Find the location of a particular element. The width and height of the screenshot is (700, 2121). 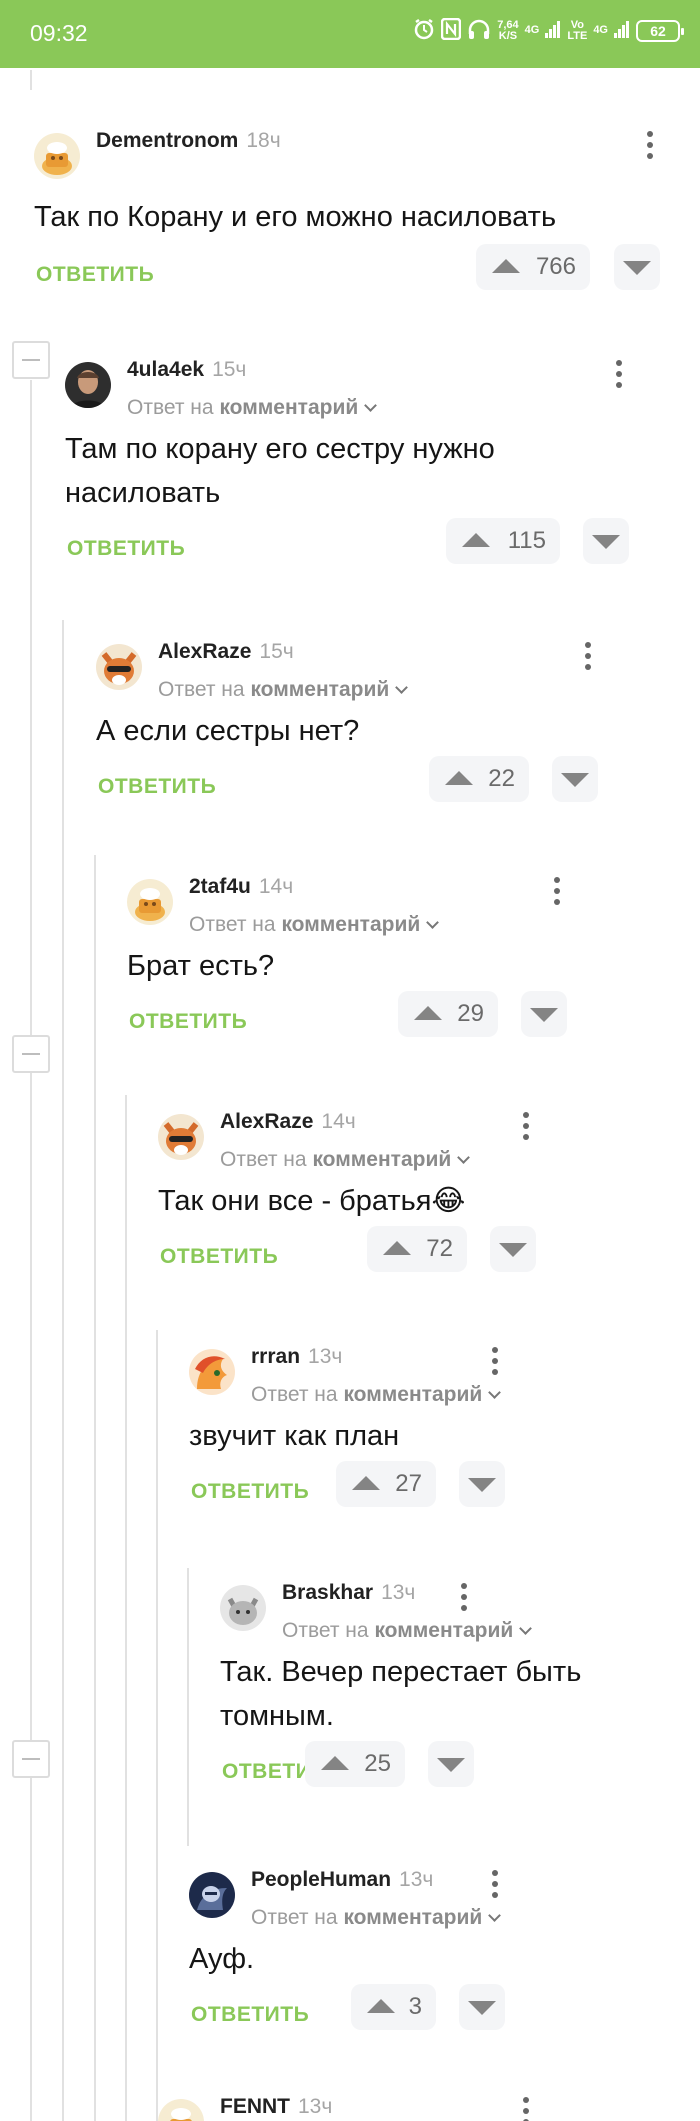

network-speed-unit: K/S is located at coordinates (508, 35).